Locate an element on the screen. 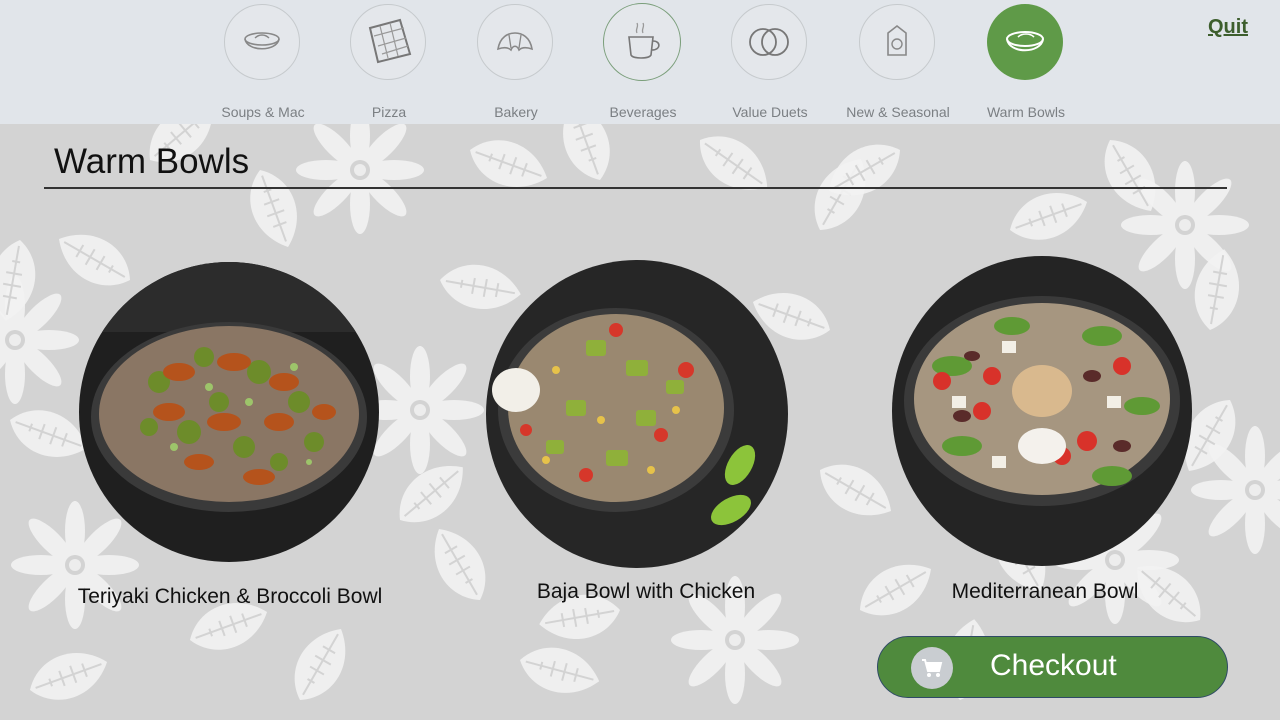 This screenshot has width=1280, height=720. checkout-button: Checkout is located at coordinates (1052, 667).